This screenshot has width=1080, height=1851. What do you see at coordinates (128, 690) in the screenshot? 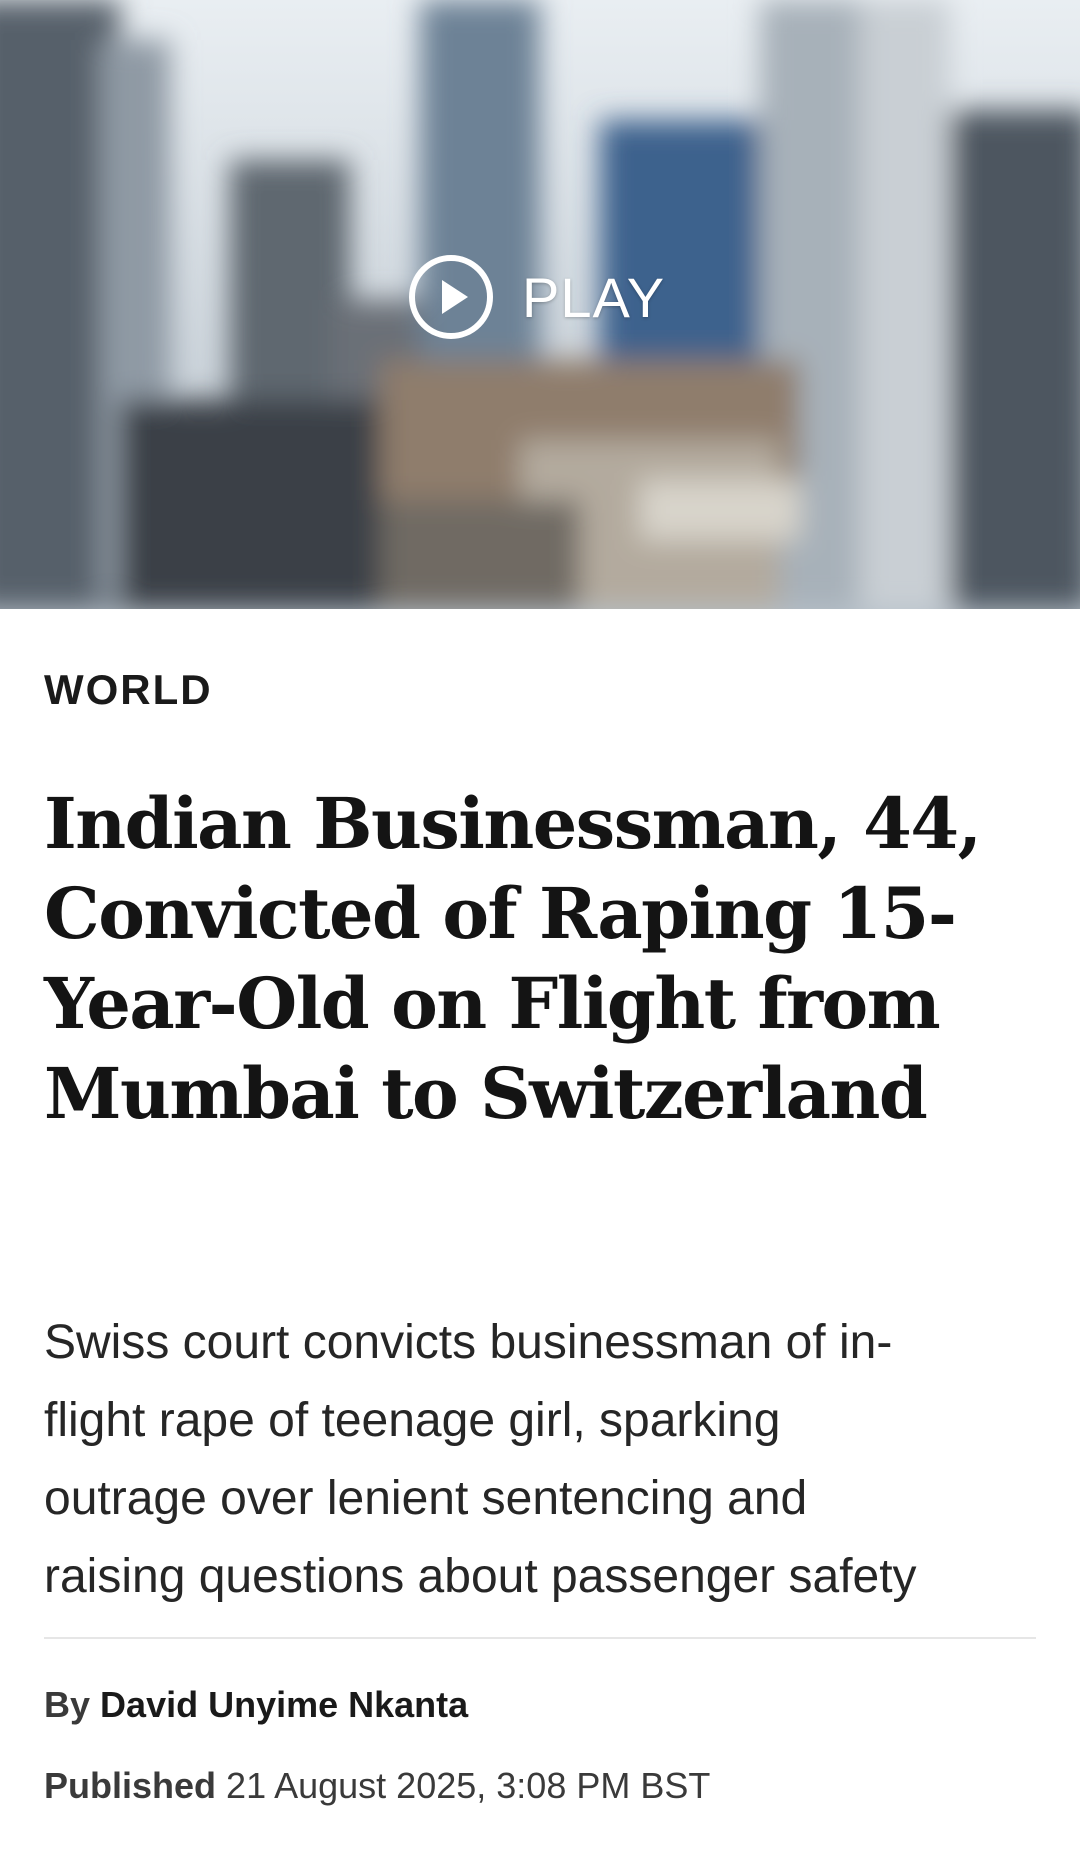
I see `section-label: WORLD` at bounding box center [128, 690].